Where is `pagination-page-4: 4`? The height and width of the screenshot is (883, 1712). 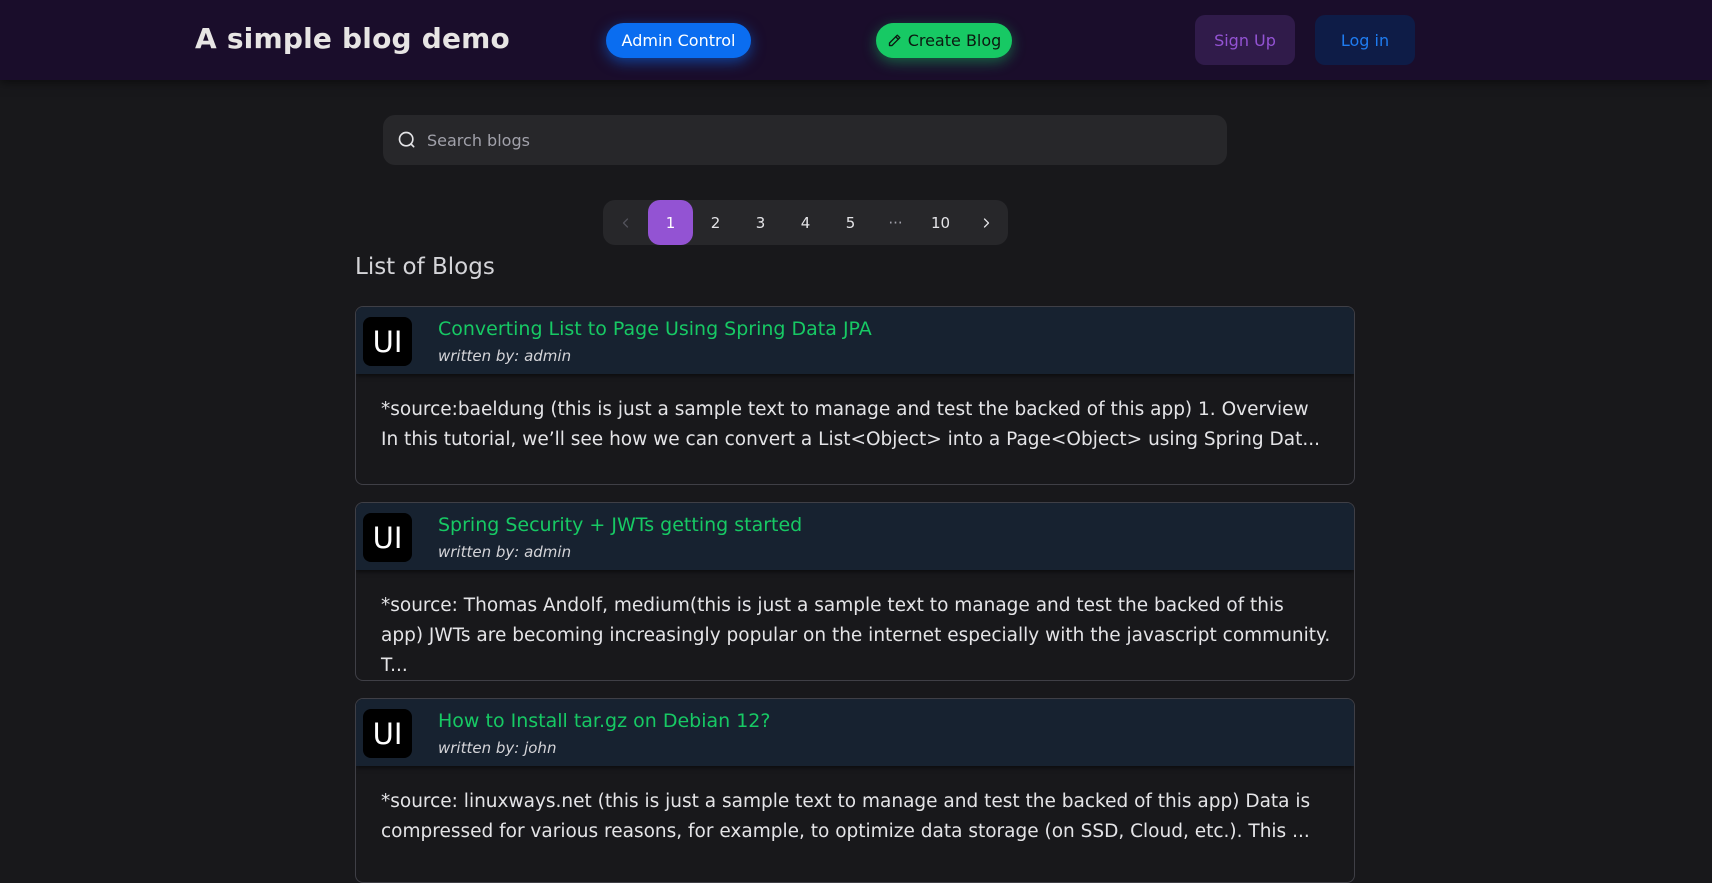
pagination-page-4: 4 is located at coordinates (805, 222).